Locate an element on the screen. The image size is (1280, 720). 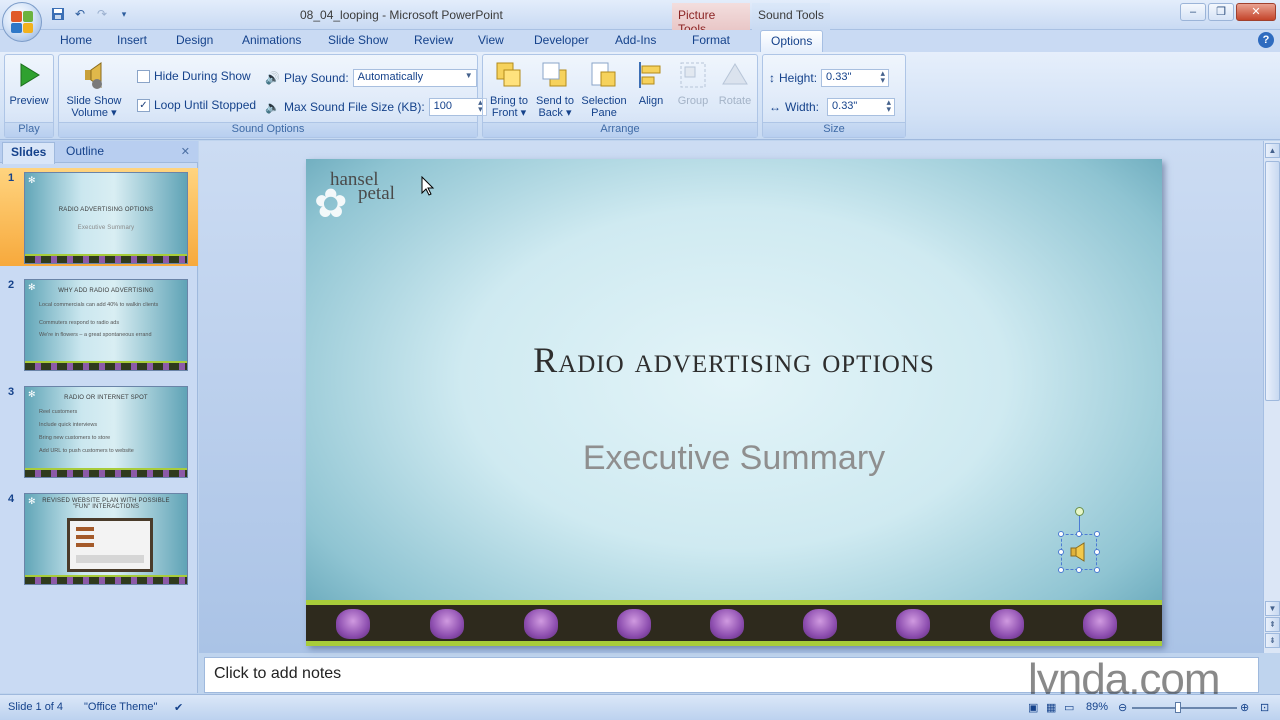
bring-to-front-icon is located at coordinates (509, 75).